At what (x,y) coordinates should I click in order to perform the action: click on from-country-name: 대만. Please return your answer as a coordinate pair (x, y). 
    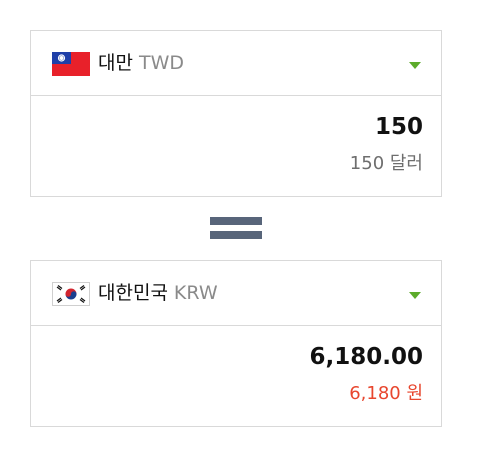
    Looking at the image, I should click on (115, 63).